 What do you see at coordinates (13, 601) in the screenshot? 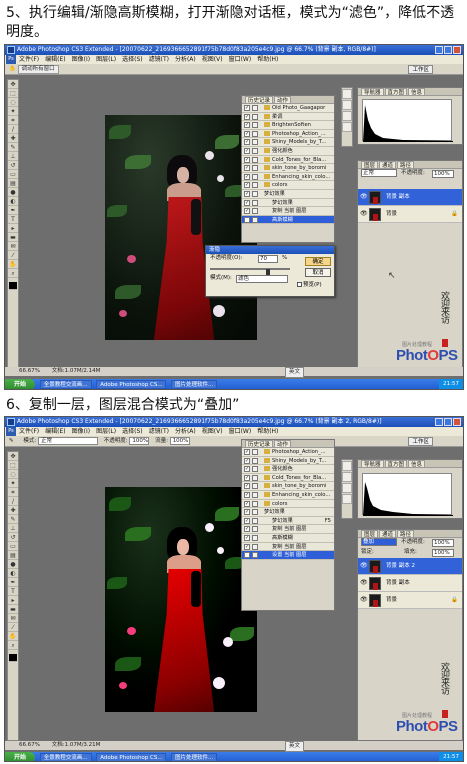
I see `path-select-icon: ▸` at bounding box center [13, 601].